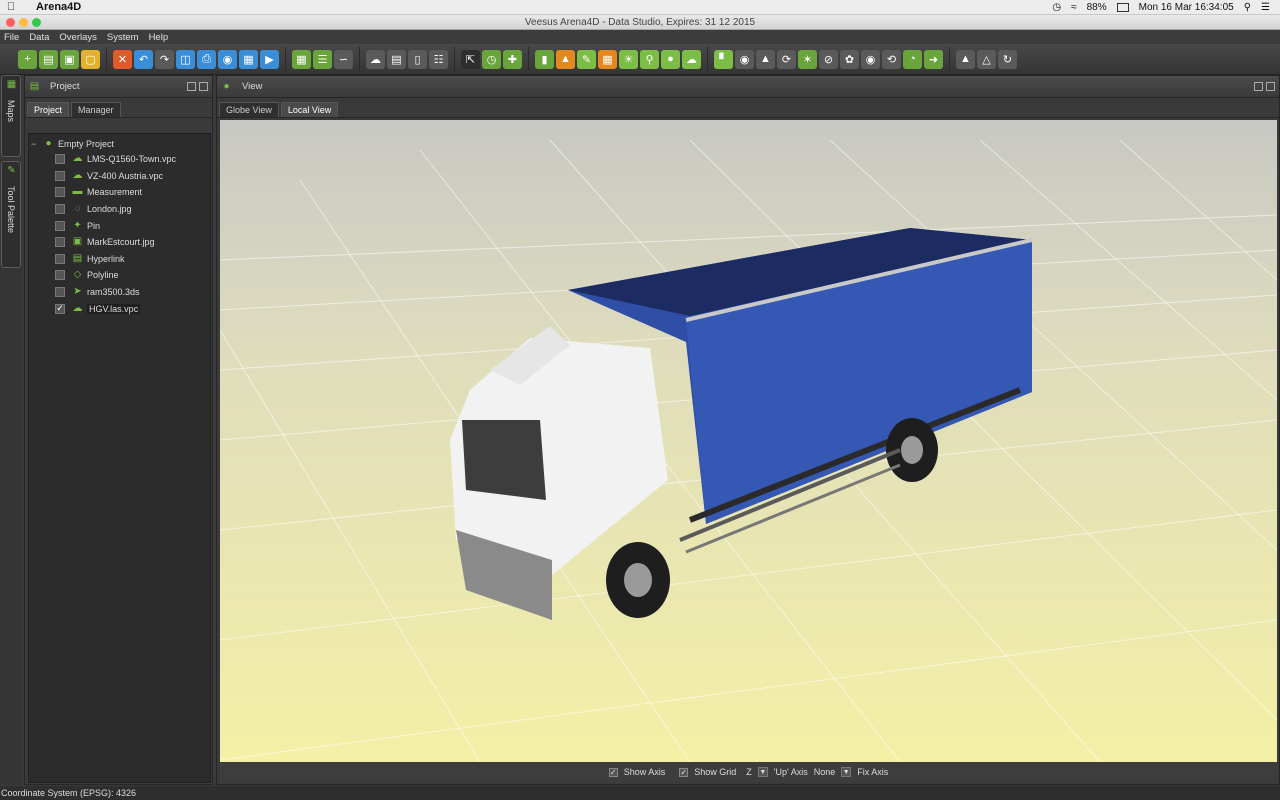 The height and width of the screenshot is (800, 1280). What do you see at coordinates (749, 772) in the screenshot?
I see `up-axis-select: Z` at bounding box center [749, 772].